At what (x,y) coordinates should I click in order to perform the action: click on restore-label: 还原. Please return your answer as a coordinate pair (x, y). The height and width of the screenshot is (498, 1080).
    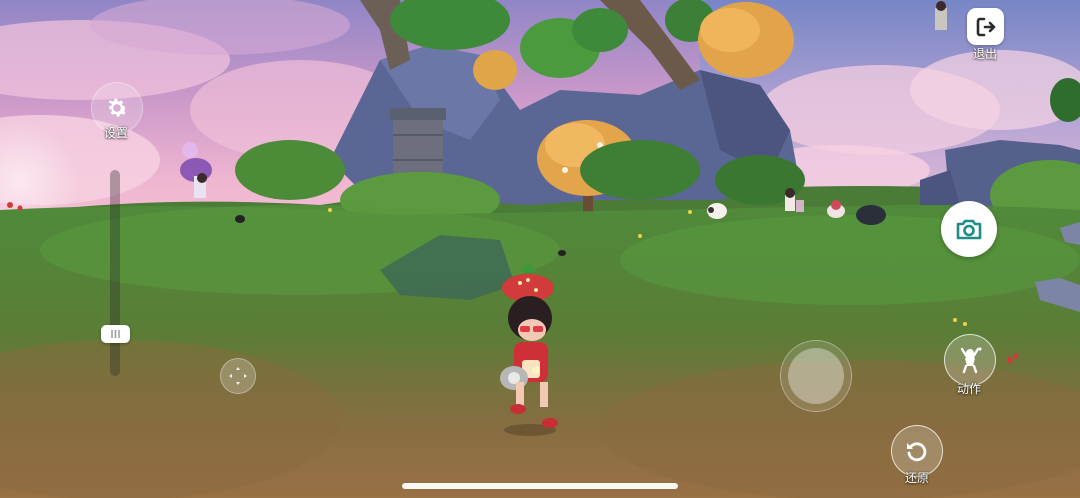
    Looking at the image, I should click on (916, 478).